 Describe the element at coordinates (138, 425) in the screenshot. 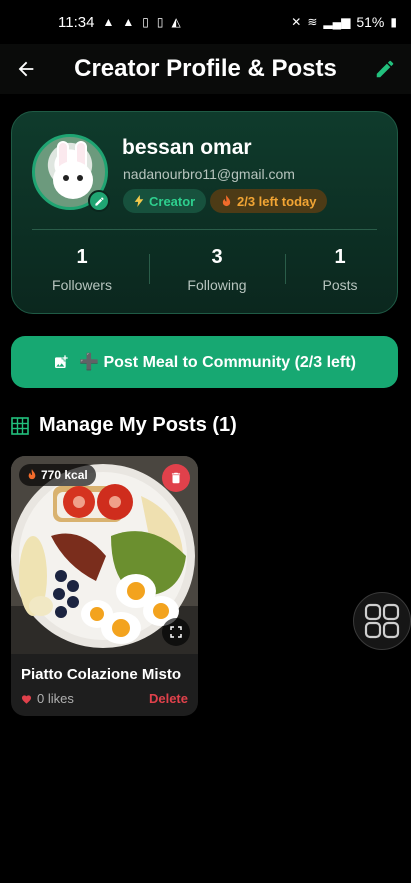

I see `section-title: Manage My Posts (1)` at that location.